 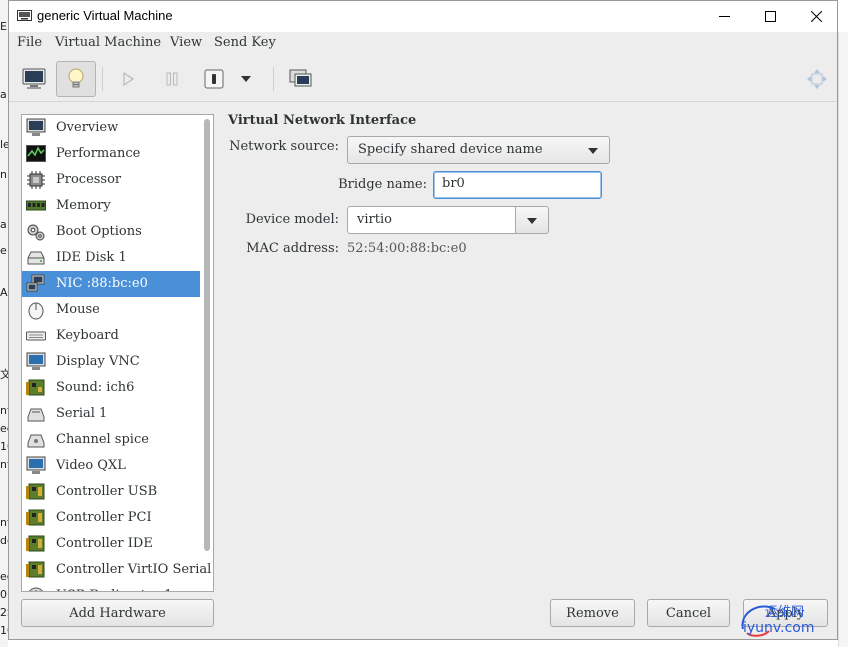 I want to click on hardware-list-item: Serial 1, so click(x=111, y=414).